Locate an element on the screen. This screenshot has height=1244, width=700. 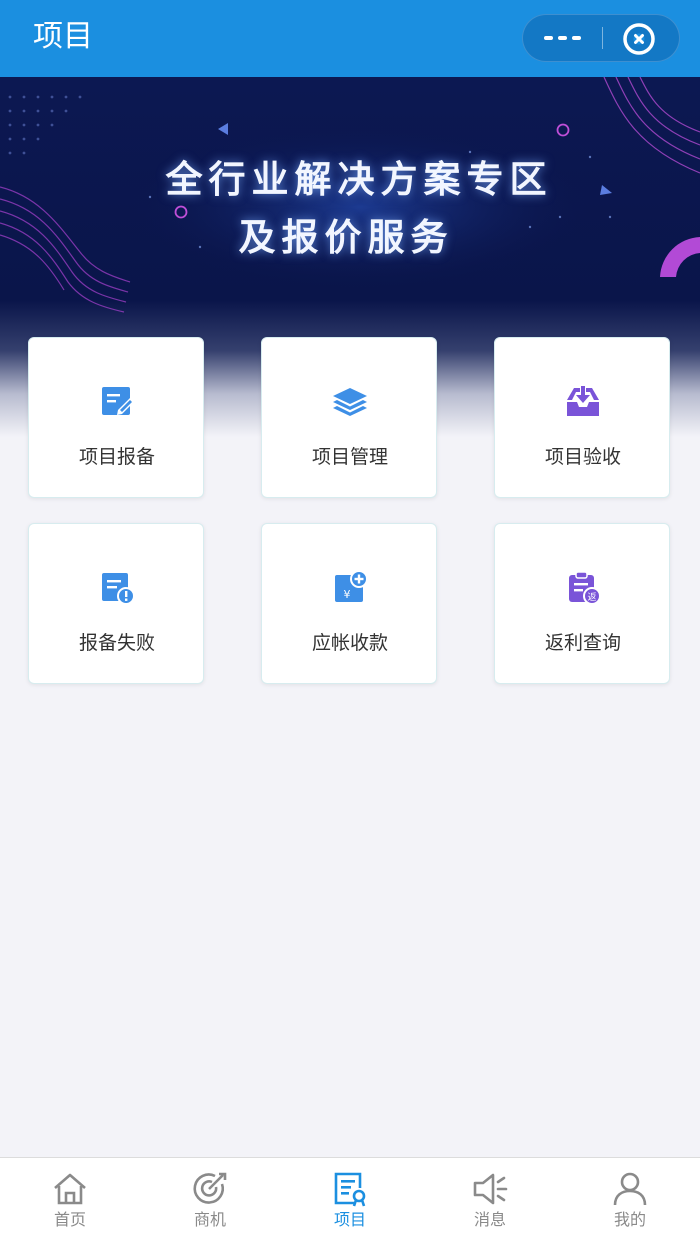
tab-label: 商机 is located at coordinates (209, 1219).